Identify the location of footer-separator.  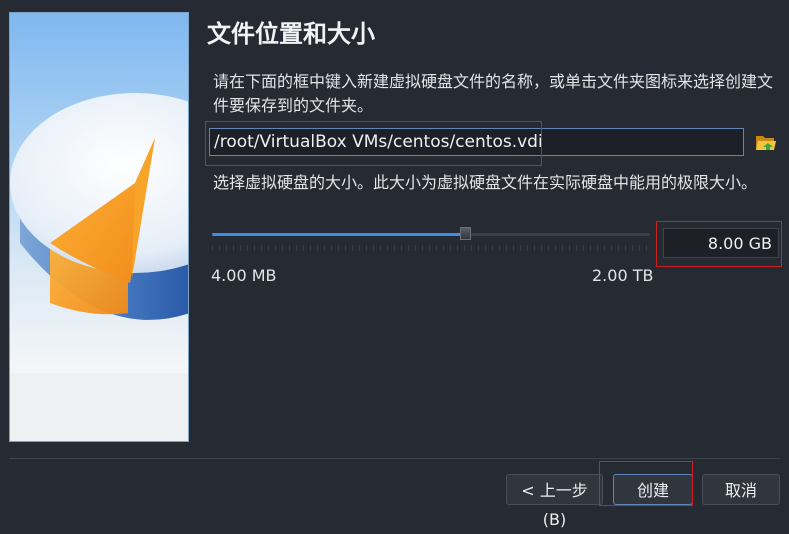
(394, 458).